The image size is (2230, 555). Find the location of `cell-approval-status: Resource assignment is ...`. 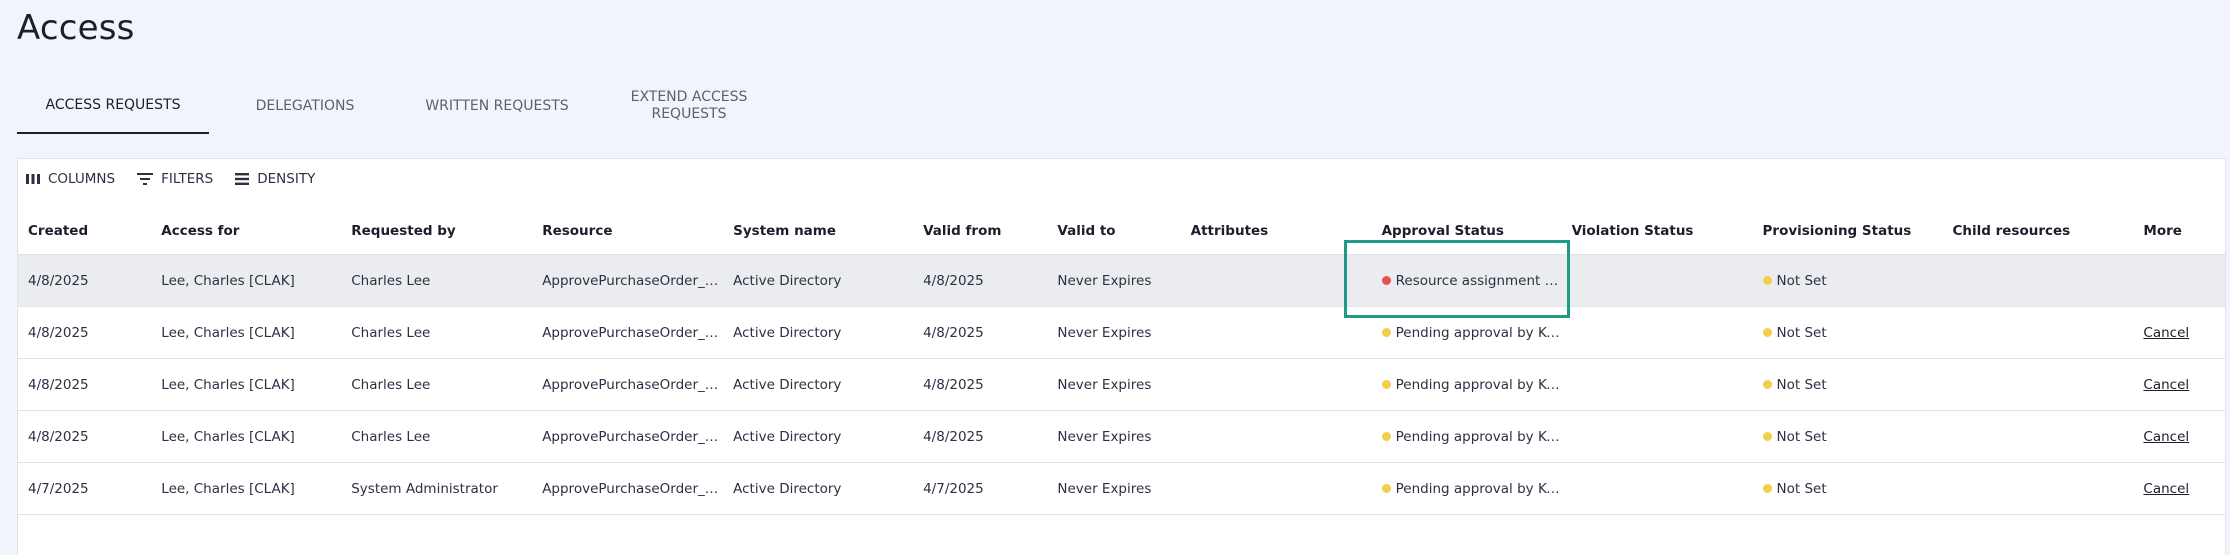

cell-approval-status: Resource assignment is ... is located at coordinates (1467, 281).